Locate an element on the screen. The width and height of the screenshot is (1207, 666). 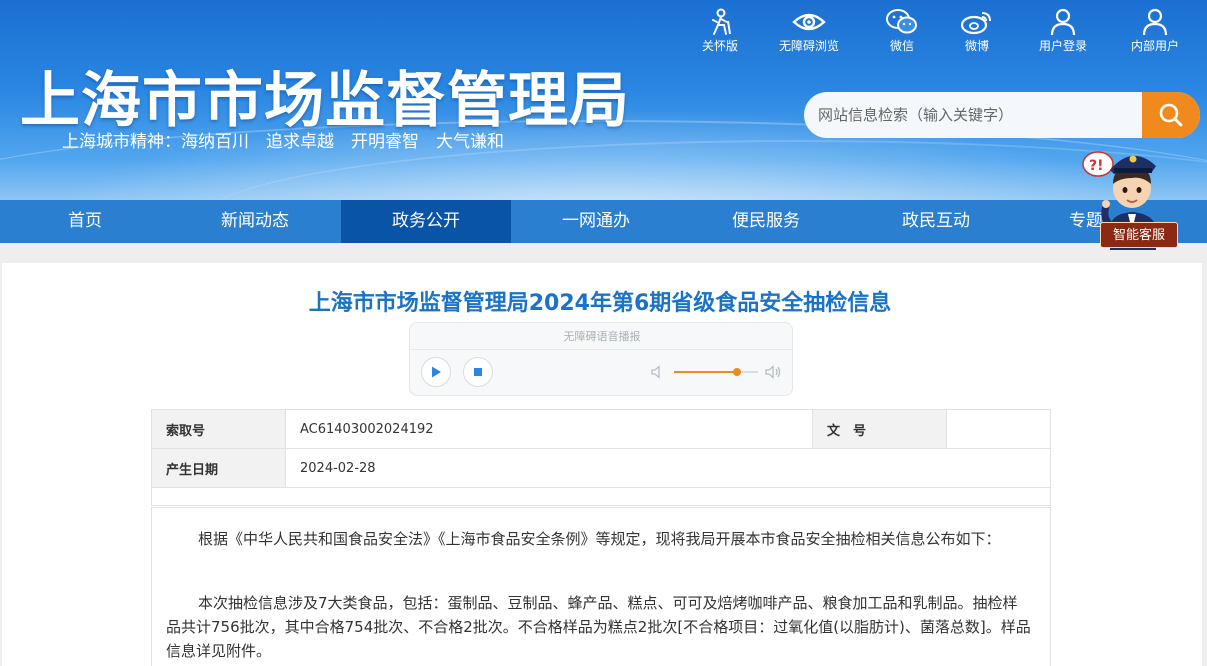
audio-player-caption: 无障碍语音播报 is located at coordinates (602, 336).